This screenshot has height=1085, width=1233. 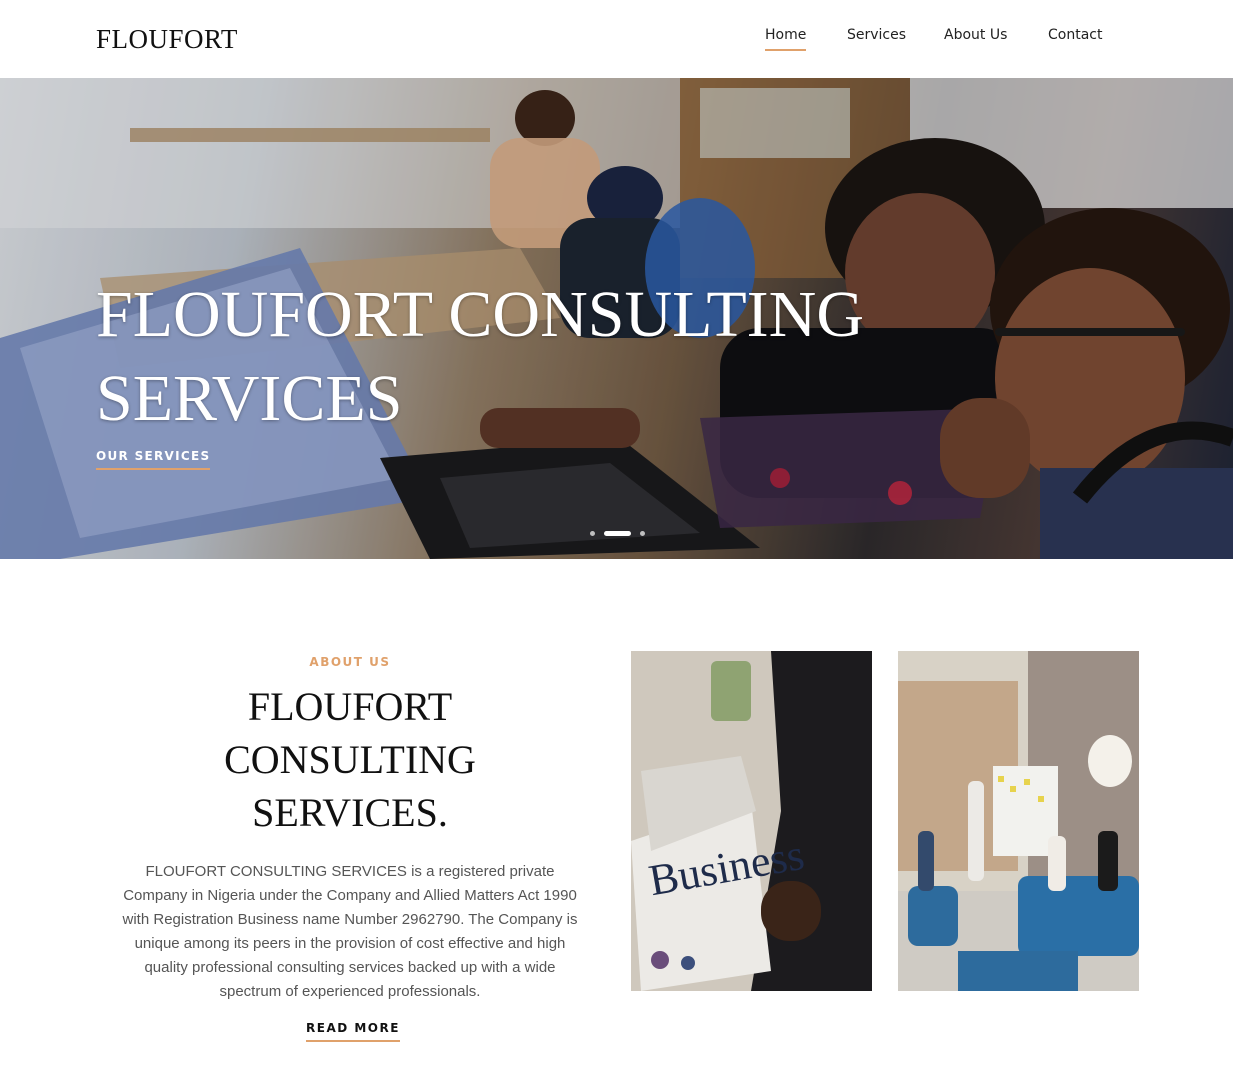 What do you see at coordinates (876, 35) in the screenshot?
I see `nav-services: Services` at bounding box center [876, 35].